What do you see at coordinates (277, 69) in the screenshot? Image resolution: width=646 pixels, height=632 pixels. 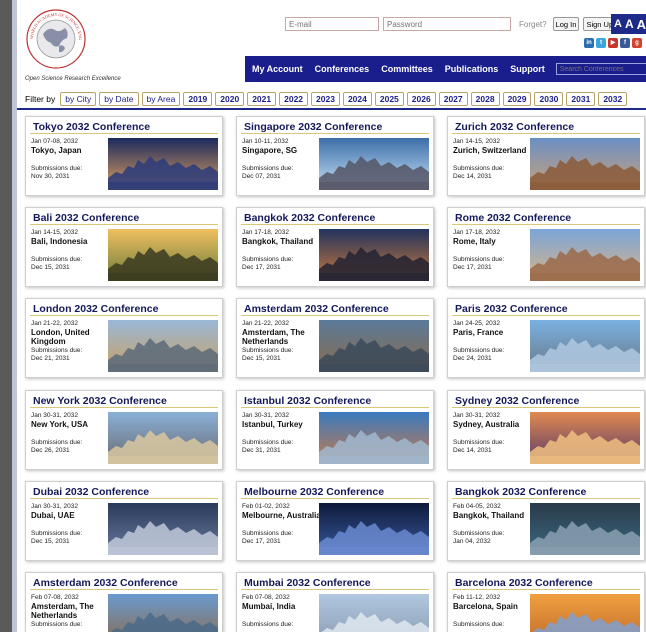 I see `nav-my-account: My Account` at bounding box center [277, 69].